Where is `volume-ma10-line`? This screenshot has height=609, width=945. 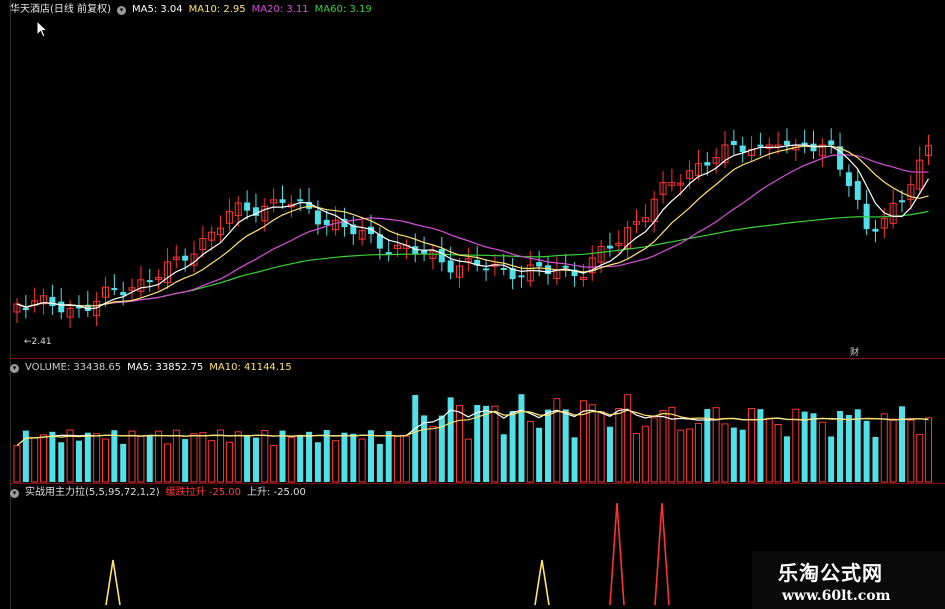 volume-ma10-line is located at coordinates (472, 428).